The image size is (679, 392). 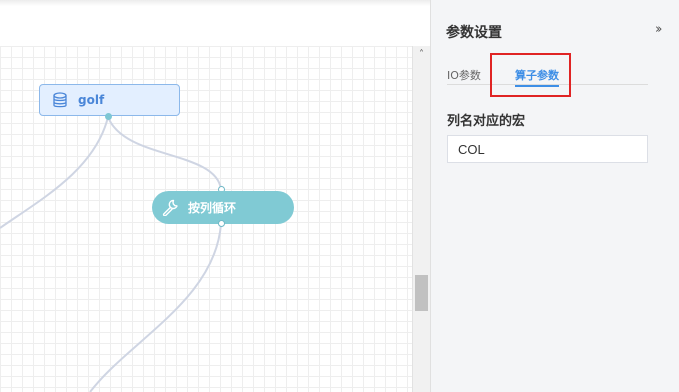 I want to click on scrollbar-thumb, so click(x=421, y=293).